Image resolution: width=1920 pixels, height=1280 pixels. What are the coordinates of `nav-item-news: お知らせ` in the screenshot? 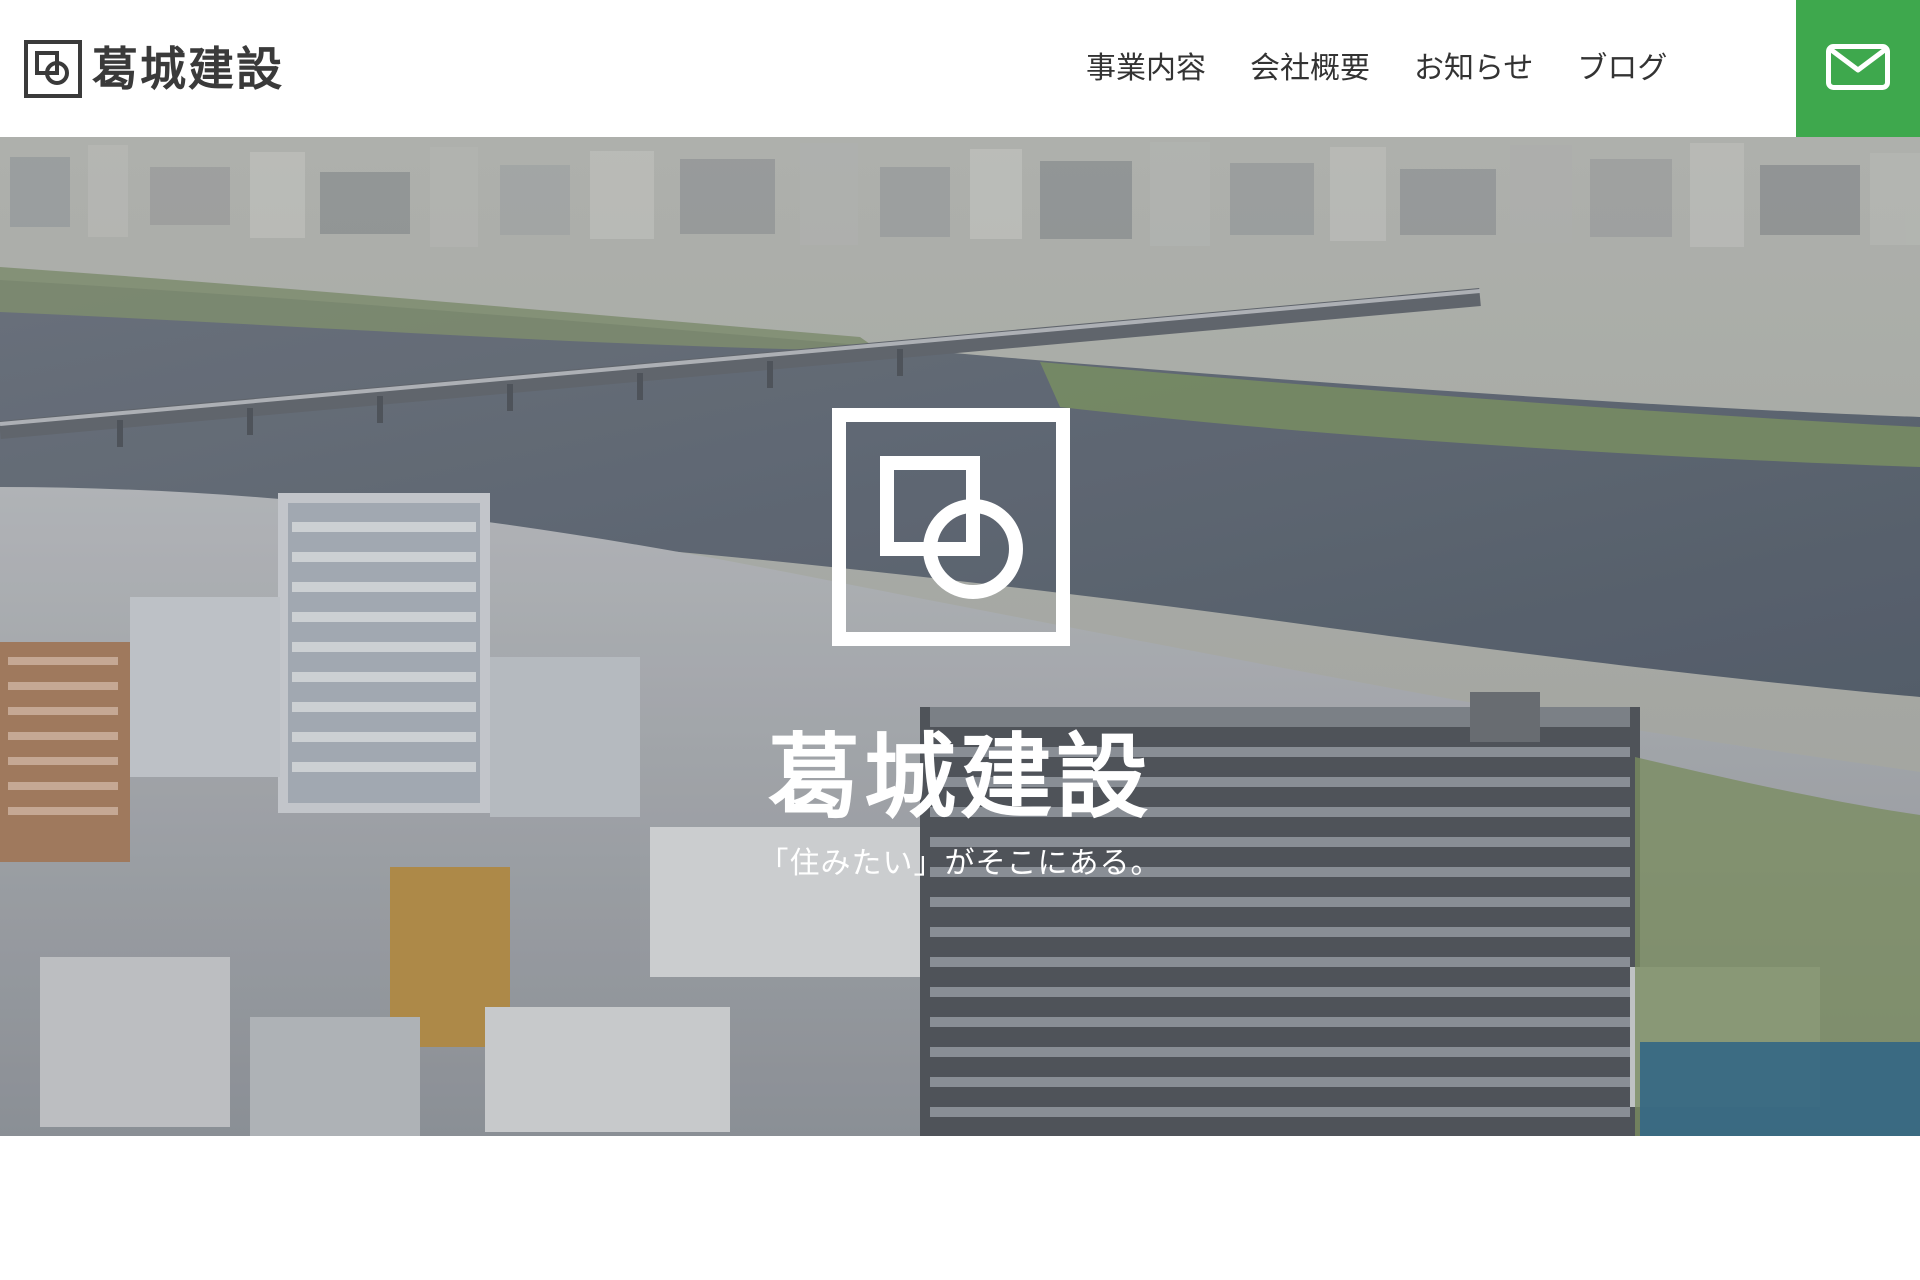 It's located at (1473, 69).